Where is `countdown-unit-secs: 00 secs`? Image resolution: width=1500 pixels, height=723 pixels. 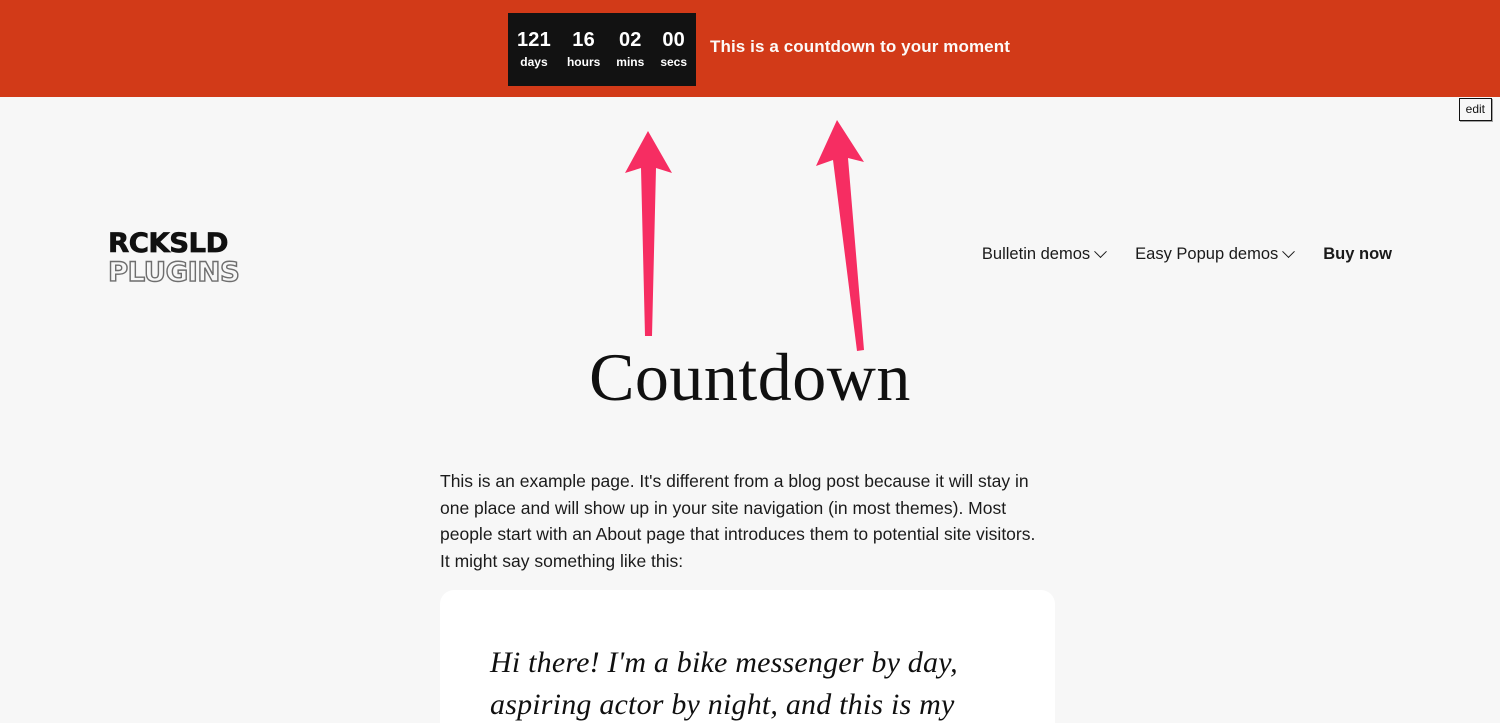
countdown-unit-secs: 00 secs is located at coordinates (673, 49).